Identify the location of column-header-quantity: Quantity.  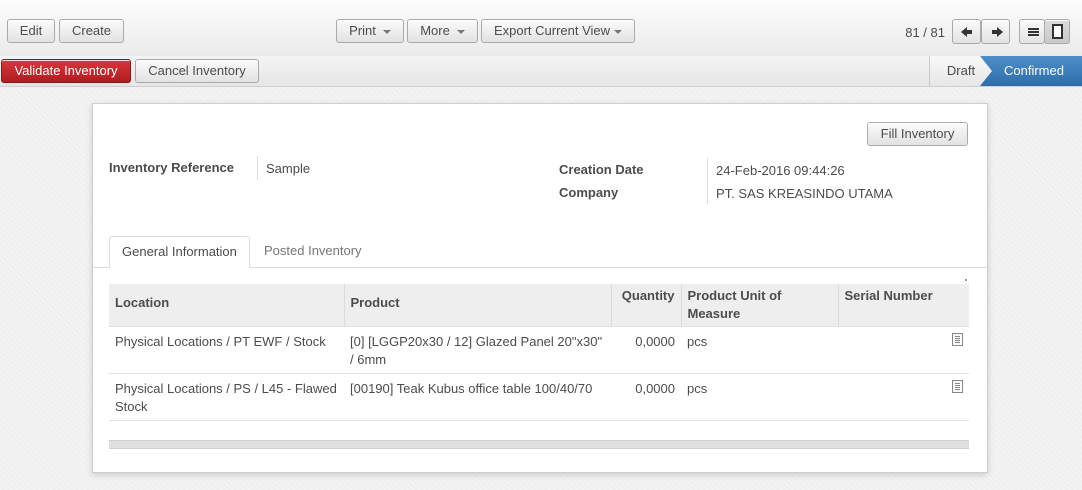
(646, 305).